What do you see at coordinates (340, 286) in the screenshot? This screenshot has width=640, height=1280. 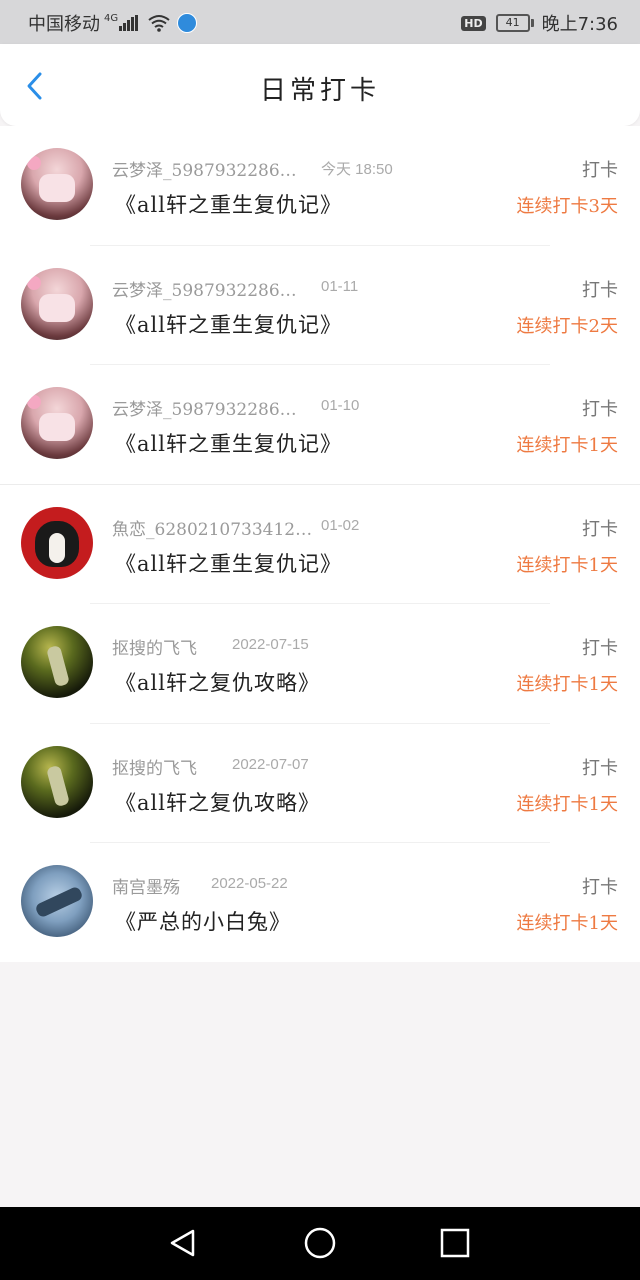 I see `checkin-date: 01-11` at bounding box center [340, 286].